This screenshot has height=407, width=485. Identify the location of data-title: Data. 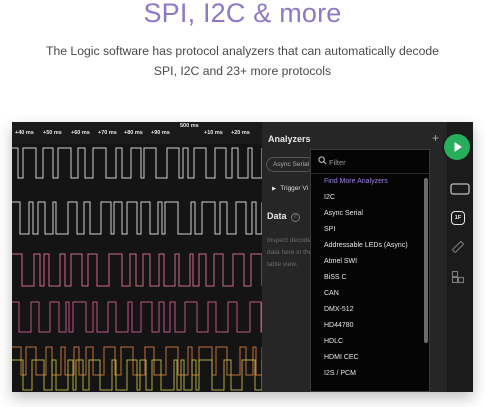
(277, 216).